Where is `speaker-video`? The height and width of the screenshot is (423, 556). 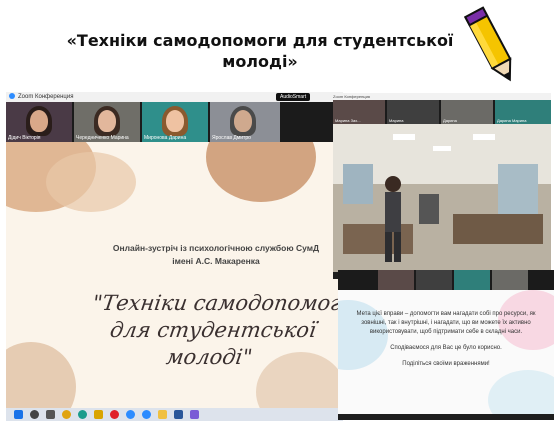 speaker-video is located at coordinates (442, 198).